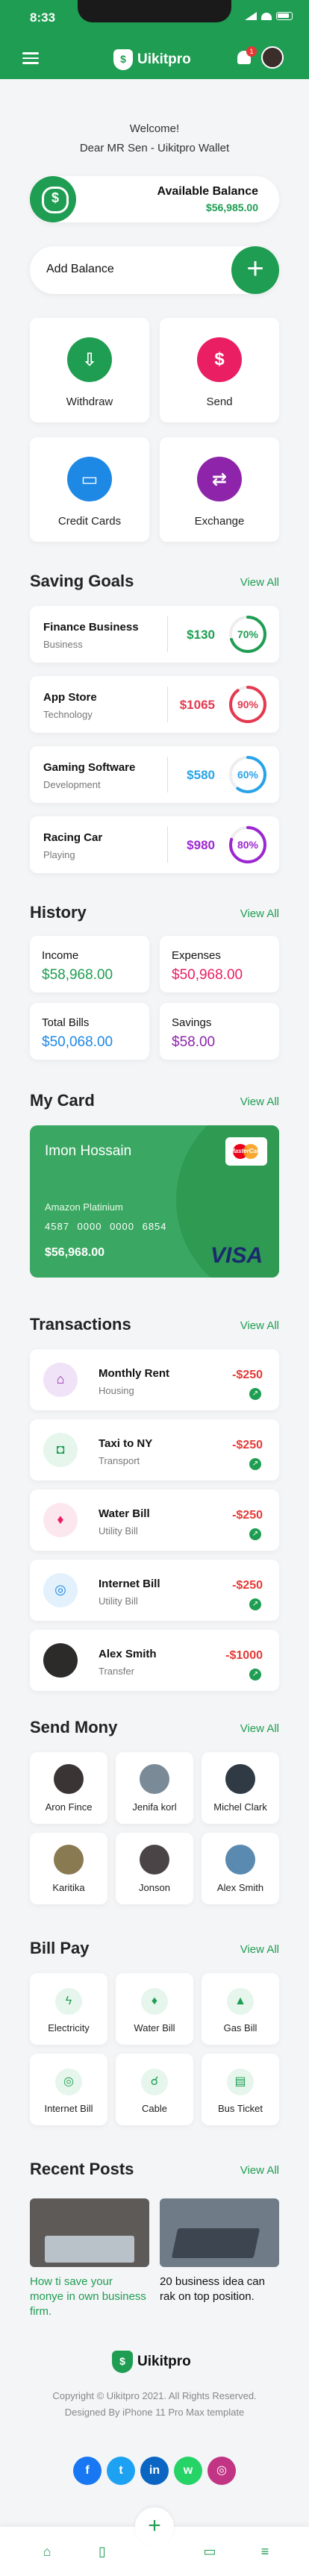 Image resolution: width=309 pixels, height=2576 pixels. Describe the element at coordinates (154, 11) in the screenshot. I see `notch` at that location.